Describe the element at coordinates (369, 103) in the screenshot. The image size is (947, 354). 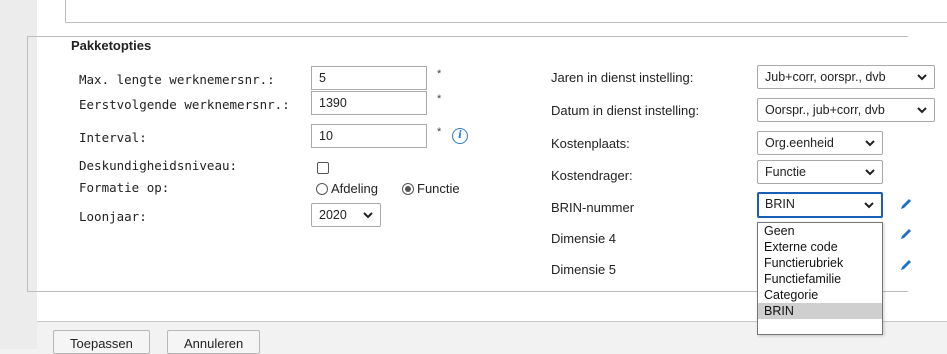
I see `next-number-input: 1390` at that location.